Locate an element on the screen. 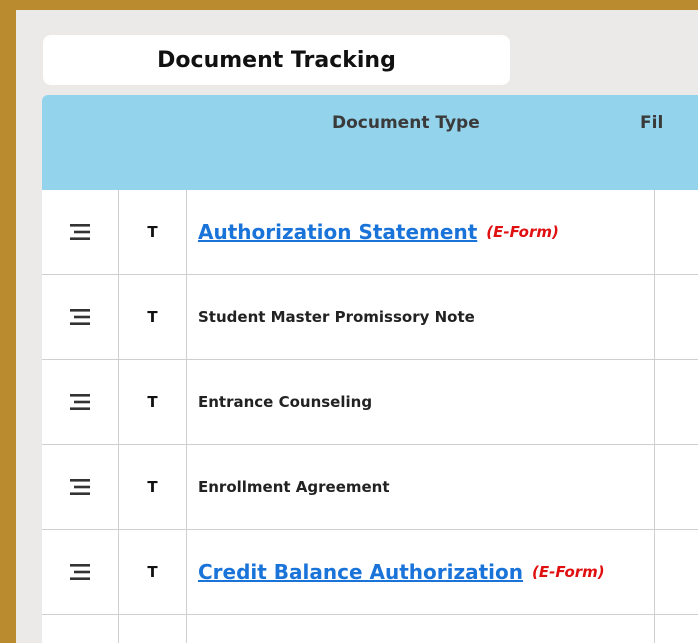  table-row: T Enrollment Agreement is located at coordinates (370, 487).